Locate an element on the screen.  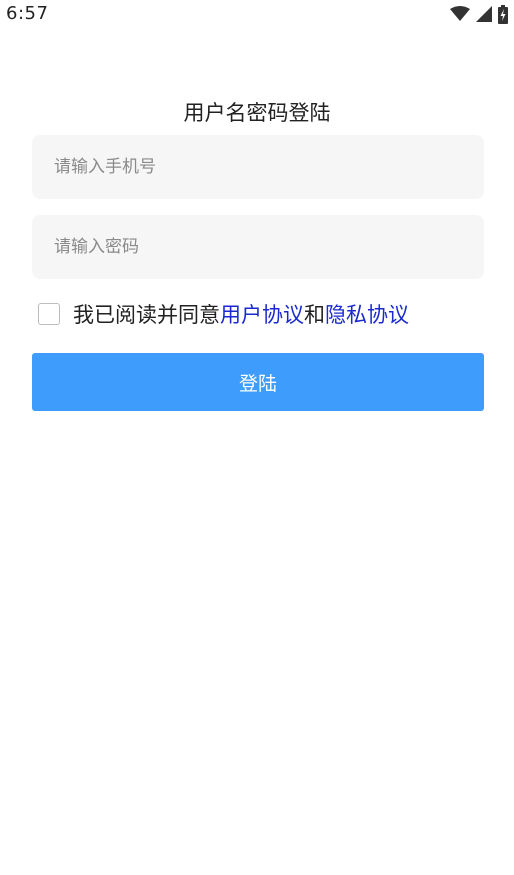
cell-signal-icon is located at coordinates (484, 14).